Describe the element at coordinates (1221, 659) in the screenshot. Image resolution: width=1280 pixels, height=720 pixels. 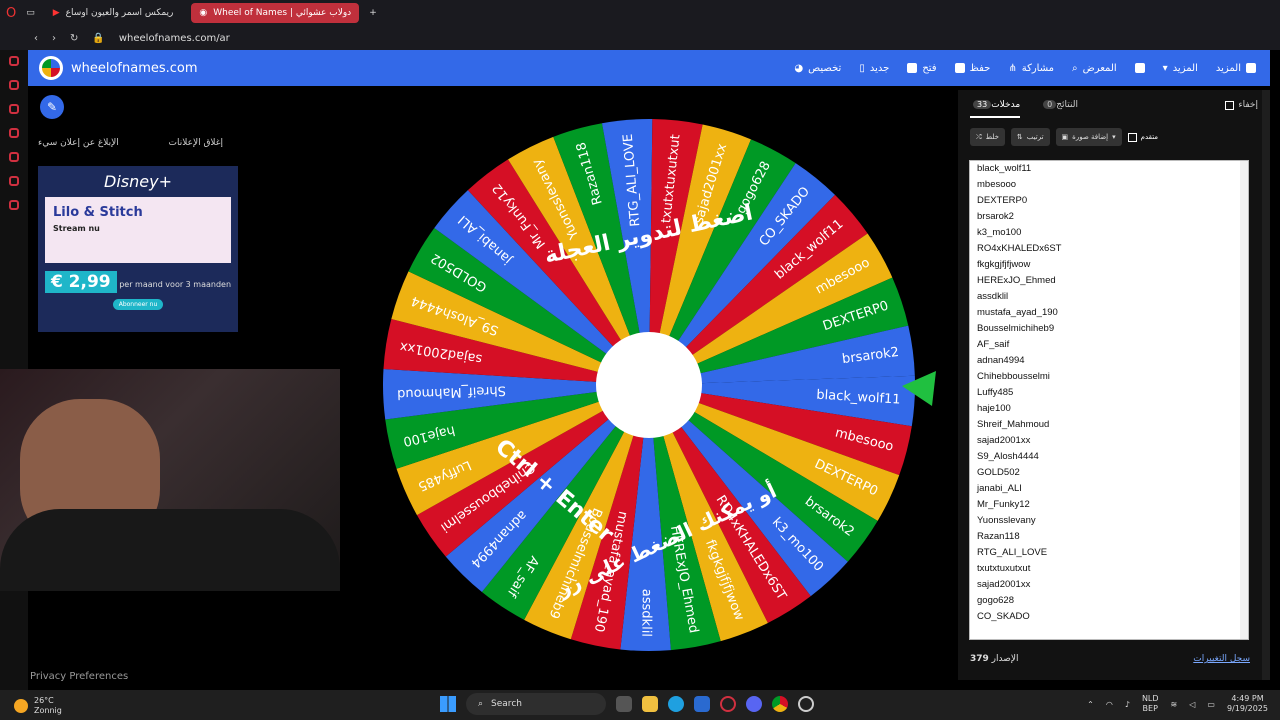
I see `changelog-link: سجل التغييرات` at that location.